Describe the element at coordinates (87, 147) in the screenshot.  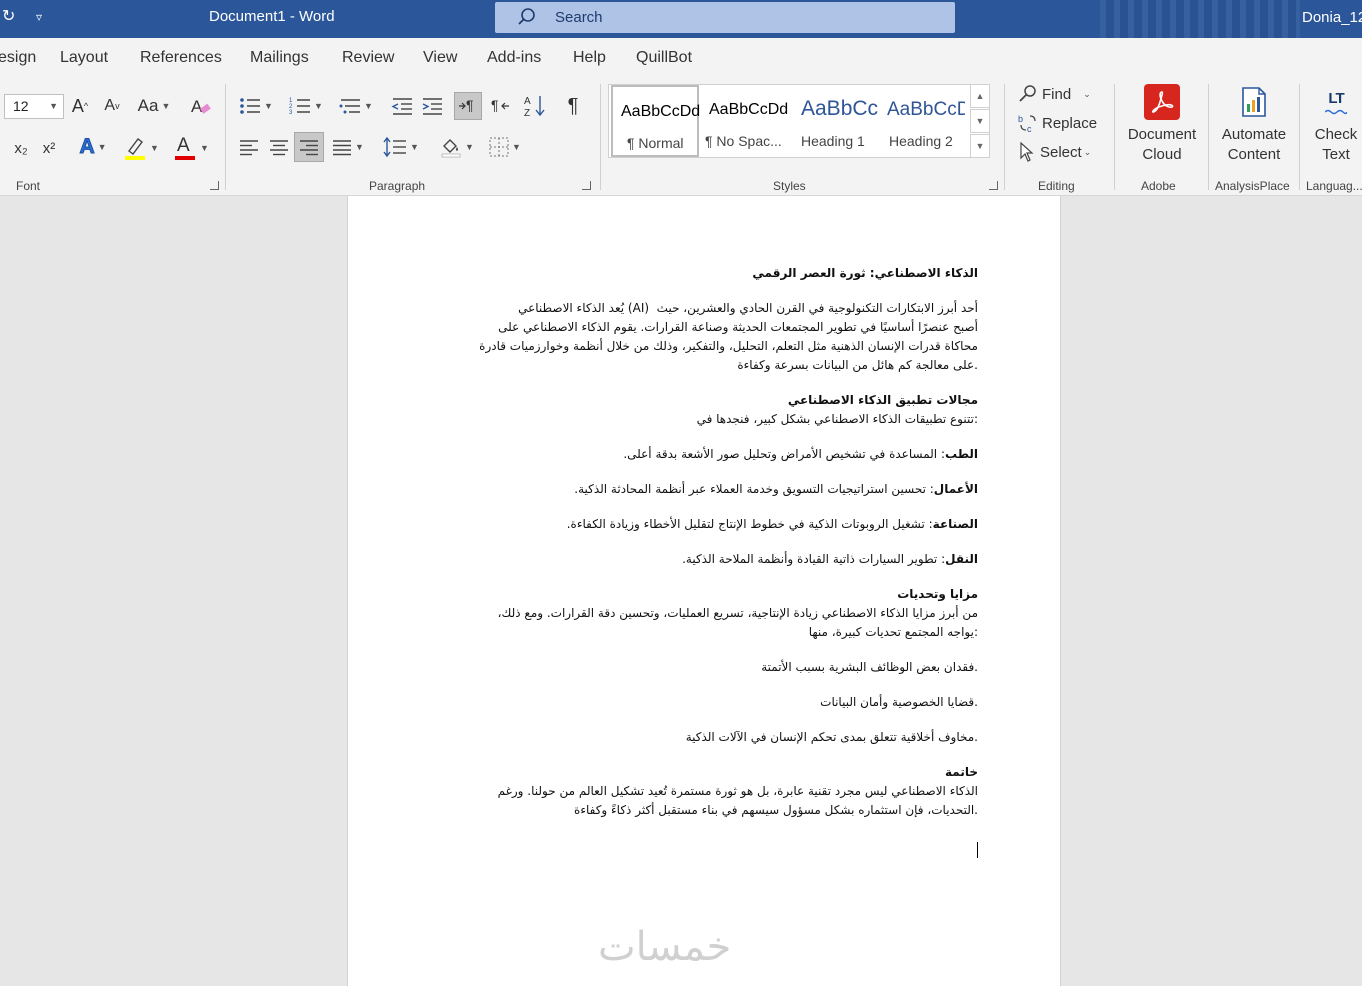
I see `text-effects-icon: A` at that location.